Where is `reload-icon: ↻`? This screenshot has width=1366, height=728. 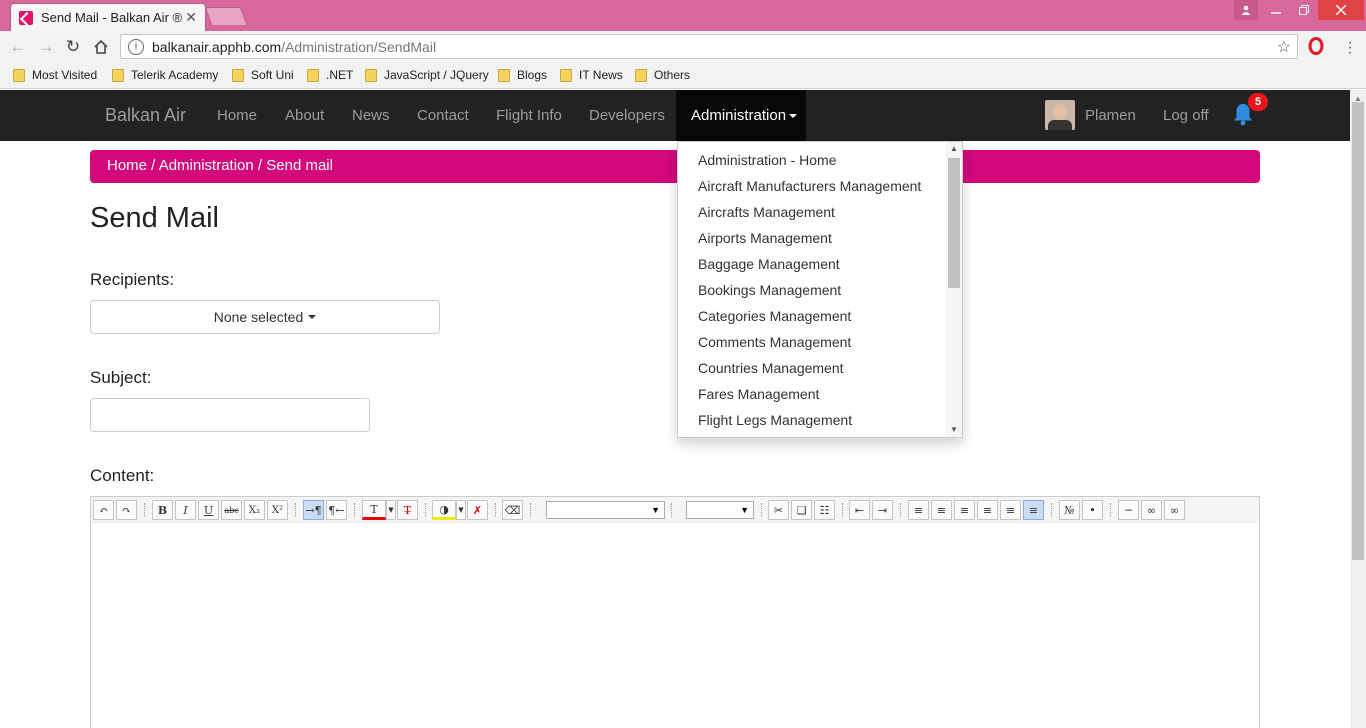
reload-icon: ↻ is located at coordinates (73, 47).